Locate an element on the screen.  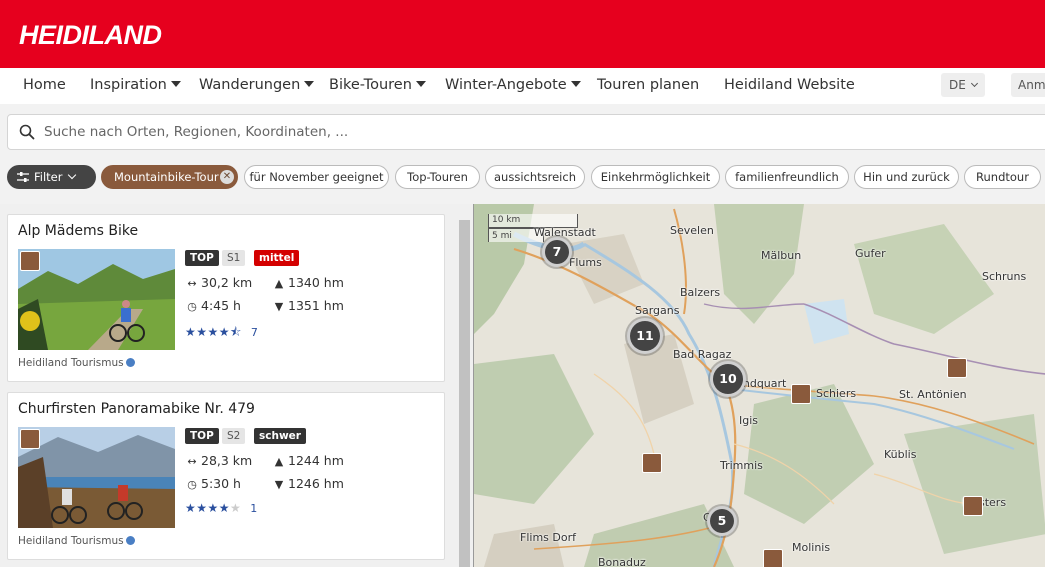
nav-label: Touren planen is located at coordinates (648, 85).